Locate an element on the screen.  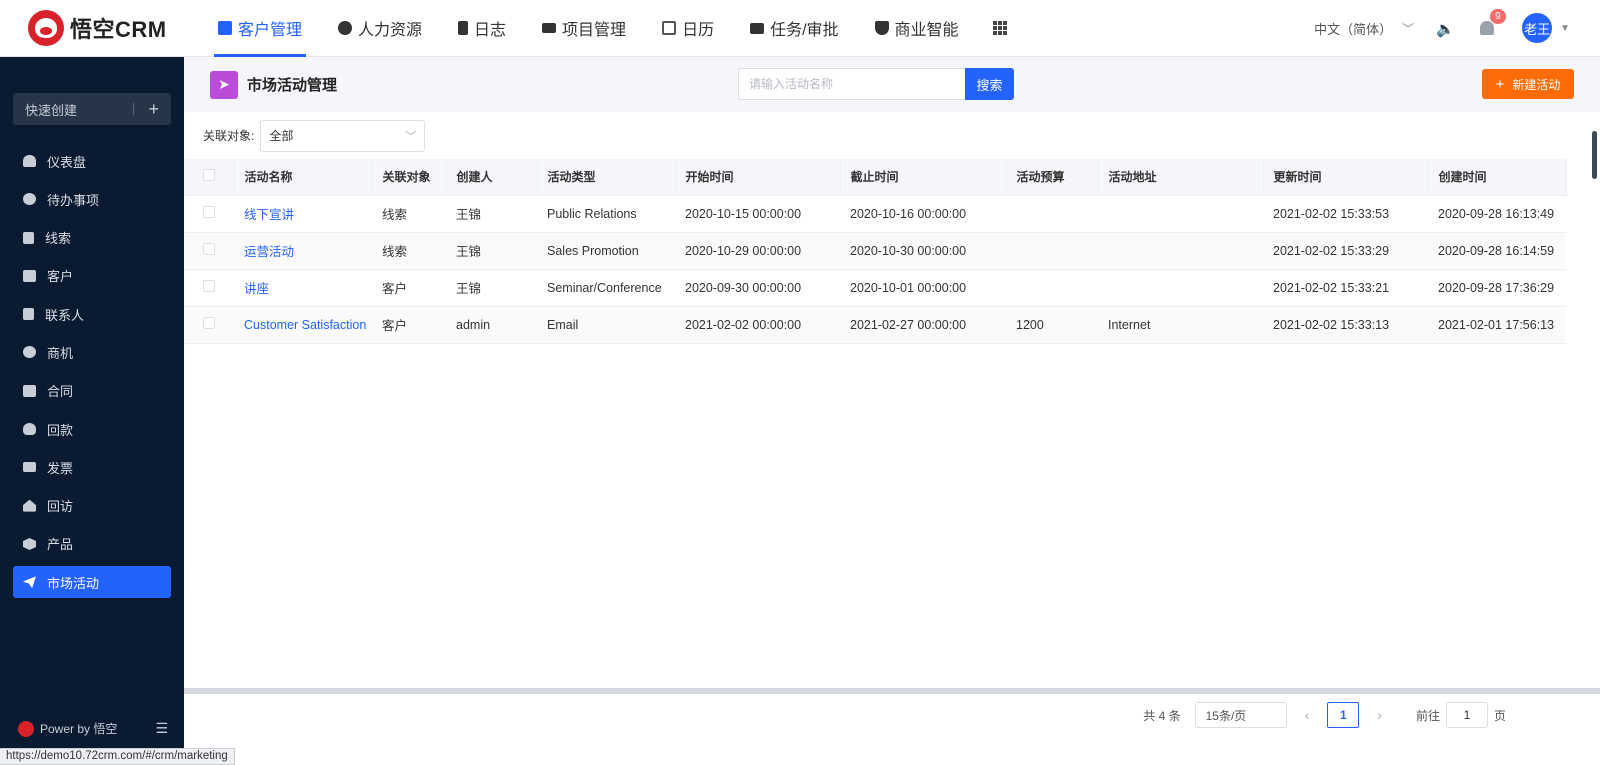
activity-name-link: 线下宣讲 is located at coordinates (303, 214).